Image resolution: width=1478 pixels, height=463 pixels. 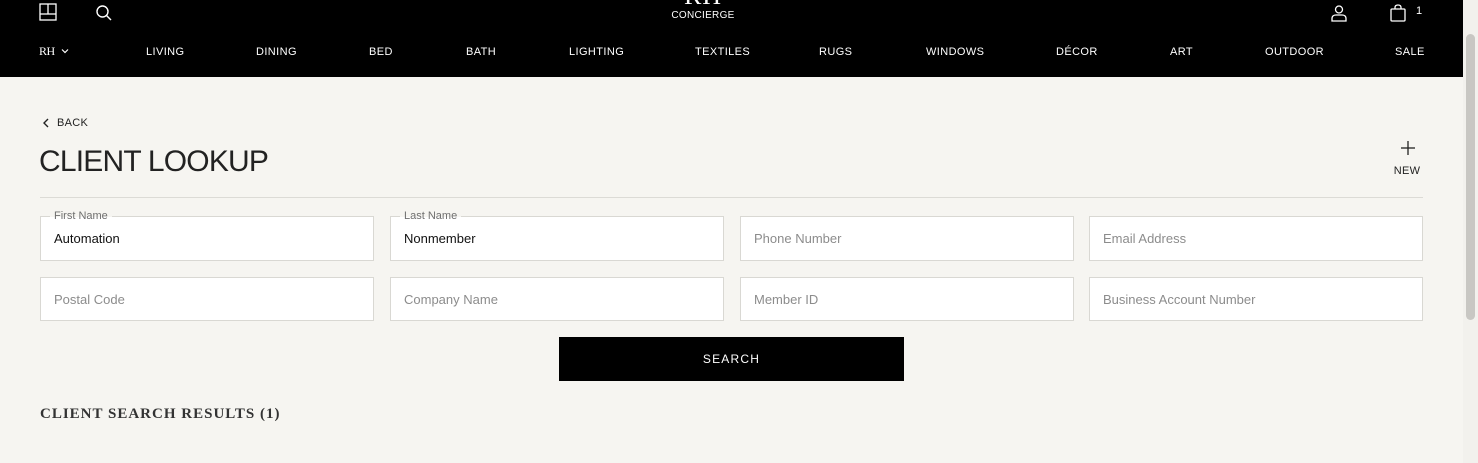 I want to click on page-title: CLIENT LOOKUP, so click(x=154, y=161).